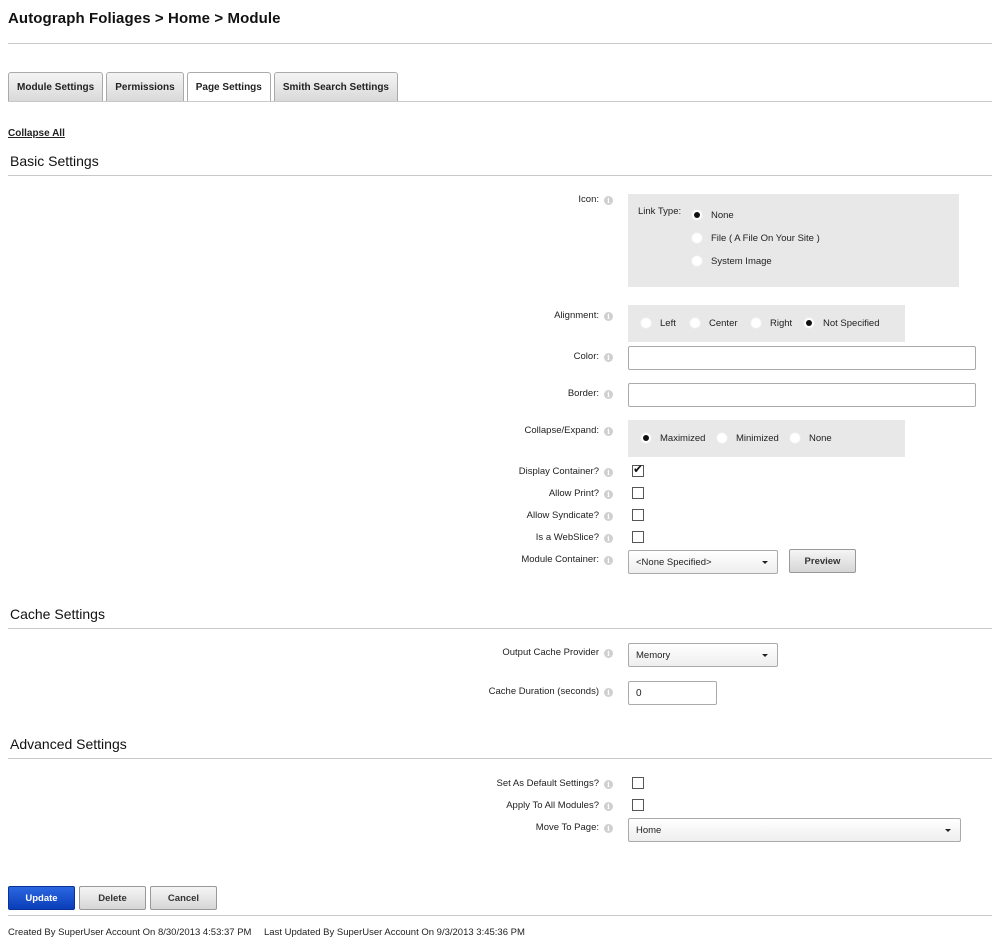  Describe the element at coordinates (543, 691) in the screenshot. I see `cache-duration-label: Cache Duration (seconds)` at that location.